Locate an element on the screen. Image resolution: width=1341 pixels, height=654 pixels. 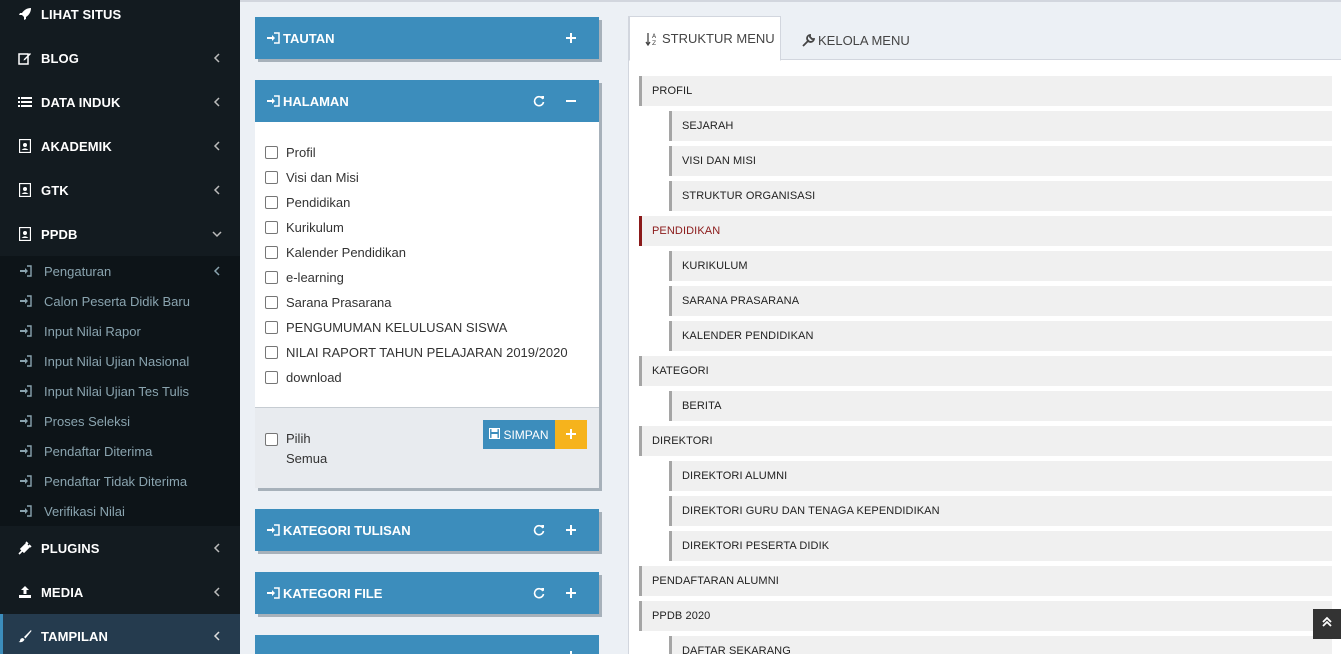
menu-tree-item: PROFIL is located at coordinates (985, 91).